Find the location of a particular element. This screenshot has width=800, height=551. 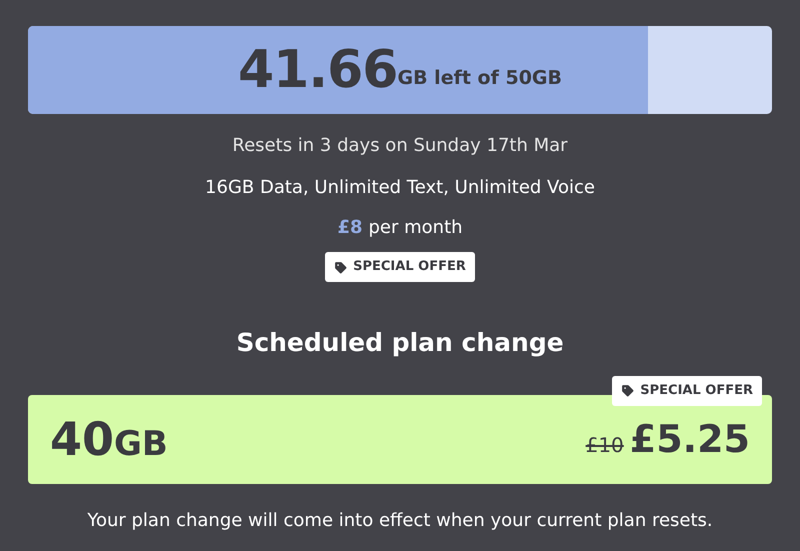

plan-data-amount: 40 is located at coordinates (82, 439).